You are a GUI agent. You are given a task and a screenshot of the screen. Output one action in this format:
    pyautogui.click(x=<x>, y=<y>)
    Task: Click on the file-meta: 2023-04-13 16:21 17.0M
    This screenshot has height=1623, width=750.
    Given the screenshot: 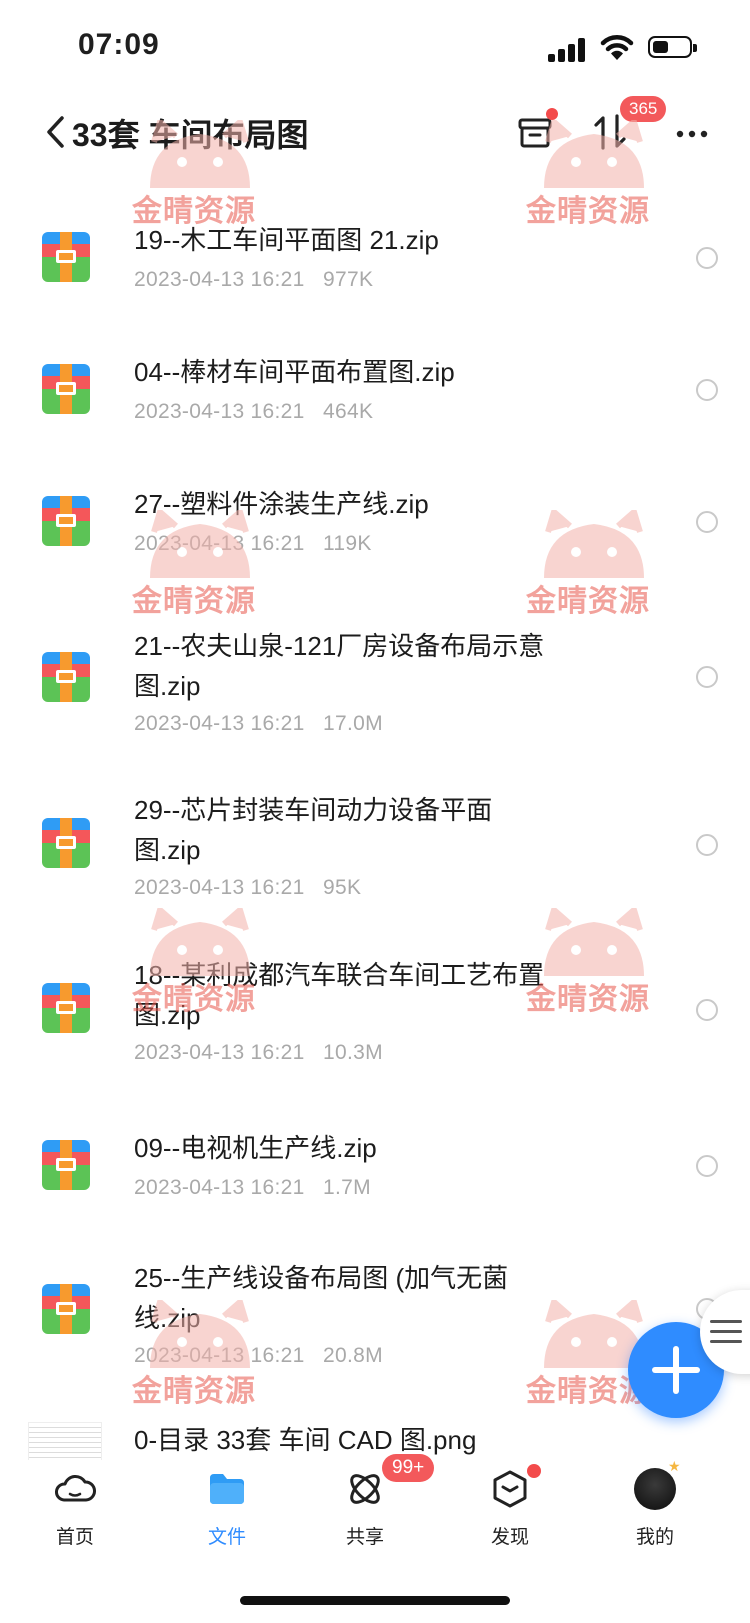 What is the action you would take?
    pyautogui.click(x=258, y=724)
    